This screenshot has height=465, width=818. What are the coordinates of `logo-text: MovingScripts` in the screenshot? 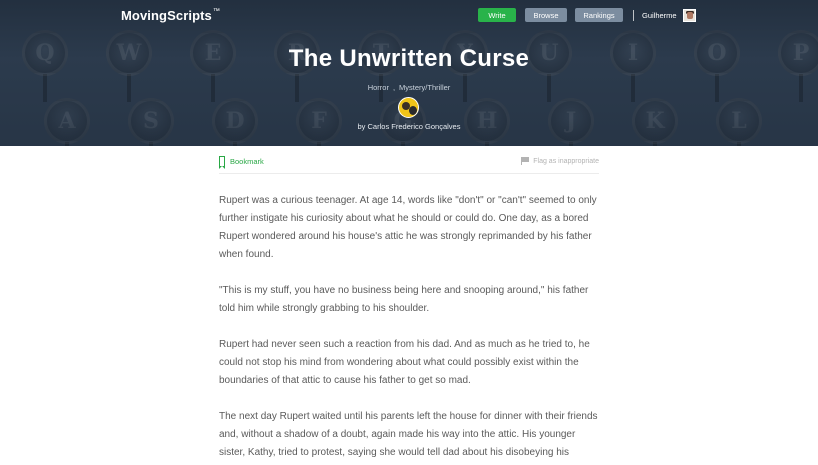 It's located at (166, 15).